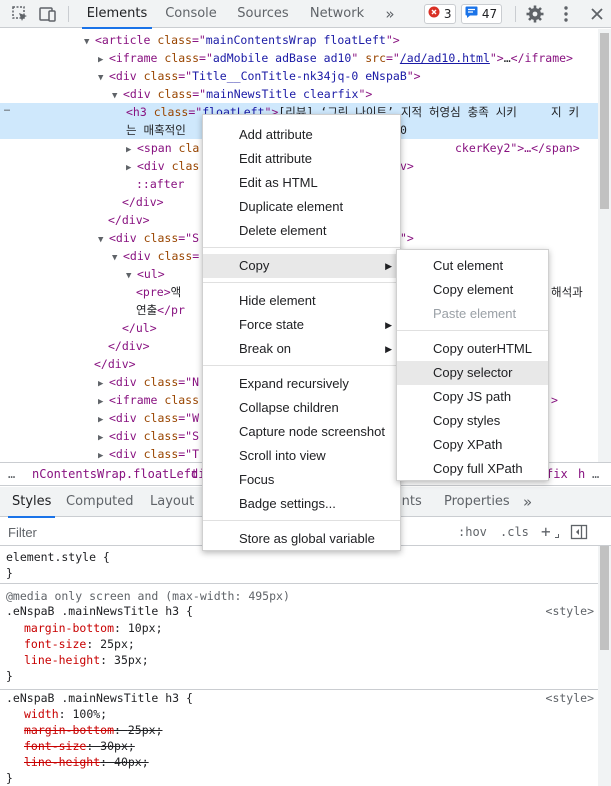 Image resolution: width=611 pixels, height=786 pixels. I want to click on node-token: <article, so click(126, 40).